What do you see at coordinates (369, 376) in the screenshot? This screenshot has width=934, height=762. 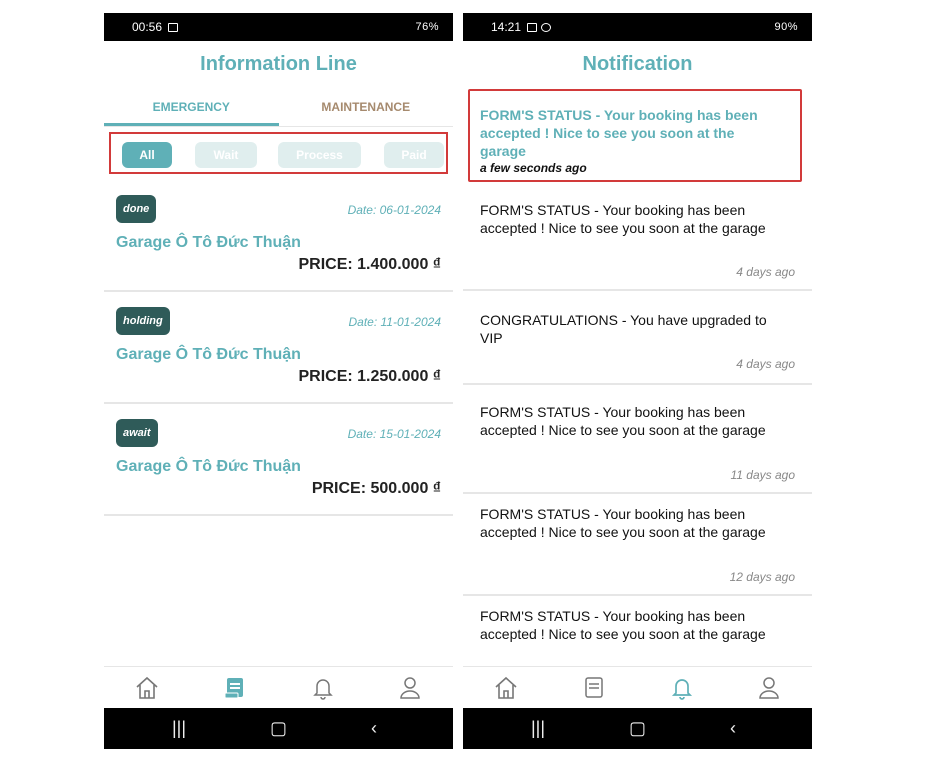 I see `order-price: PRICE: 1.250.000 ₫` at bounding box center [369, 376].